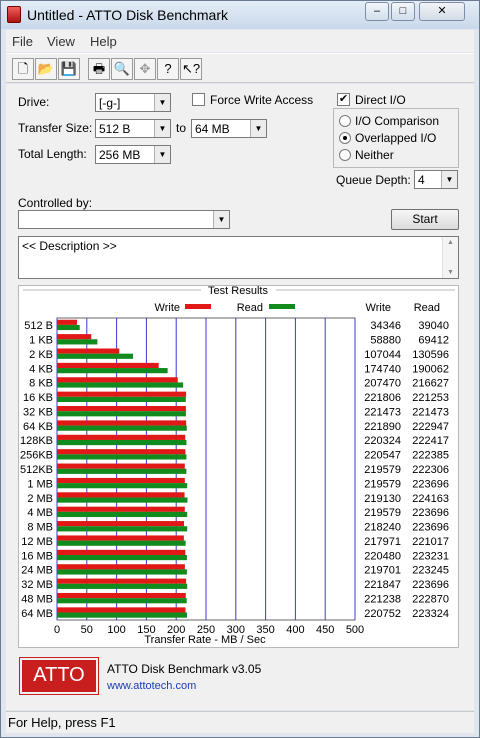 The image size is (480, 738). Describe the element at coordinates (191, 69) in the screenshot. I see `context-help-icon: ↖?` at that location.